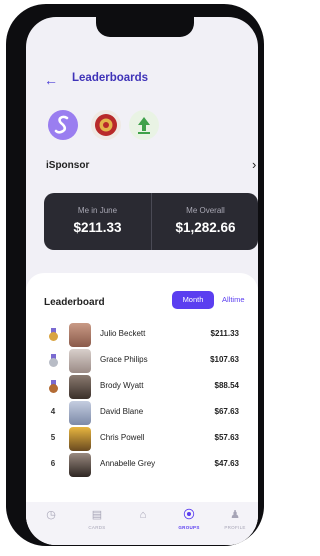 This screenshot has width=320, height=556. I want to click on rank-number: 4, so click(53, 411).